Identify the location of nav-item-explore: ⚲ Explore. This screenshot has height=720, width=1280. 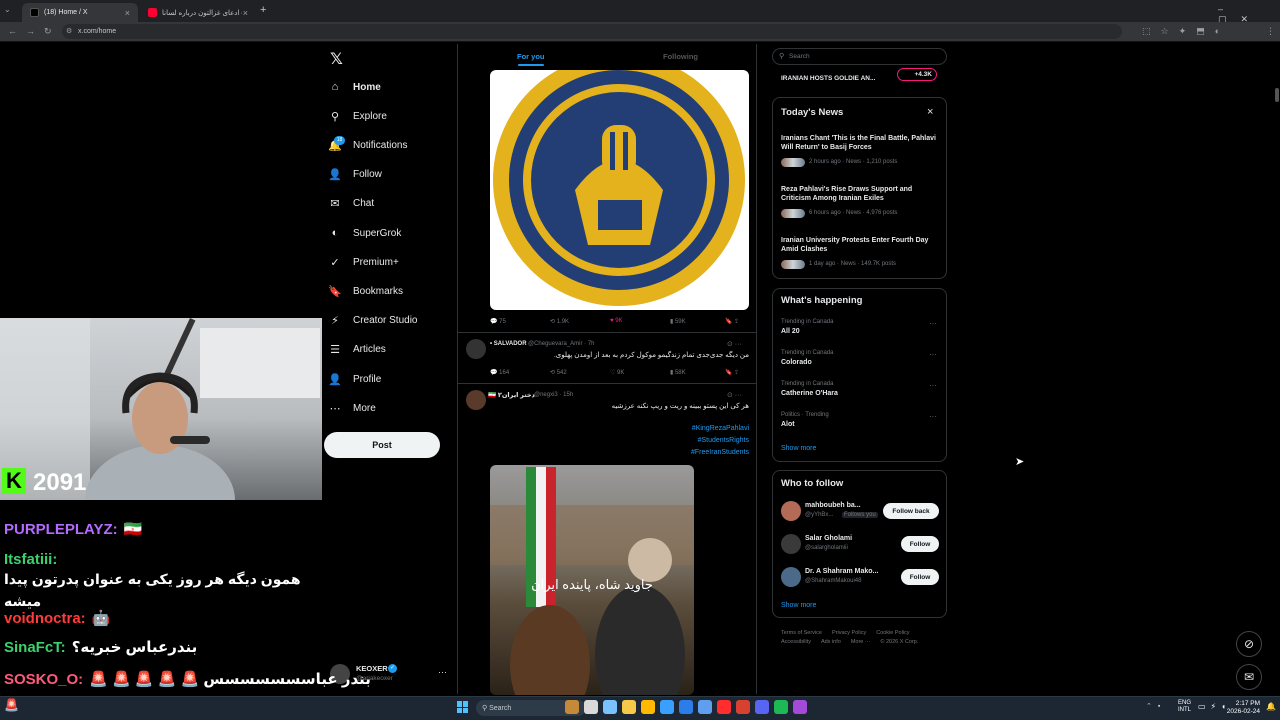
(357, 116).